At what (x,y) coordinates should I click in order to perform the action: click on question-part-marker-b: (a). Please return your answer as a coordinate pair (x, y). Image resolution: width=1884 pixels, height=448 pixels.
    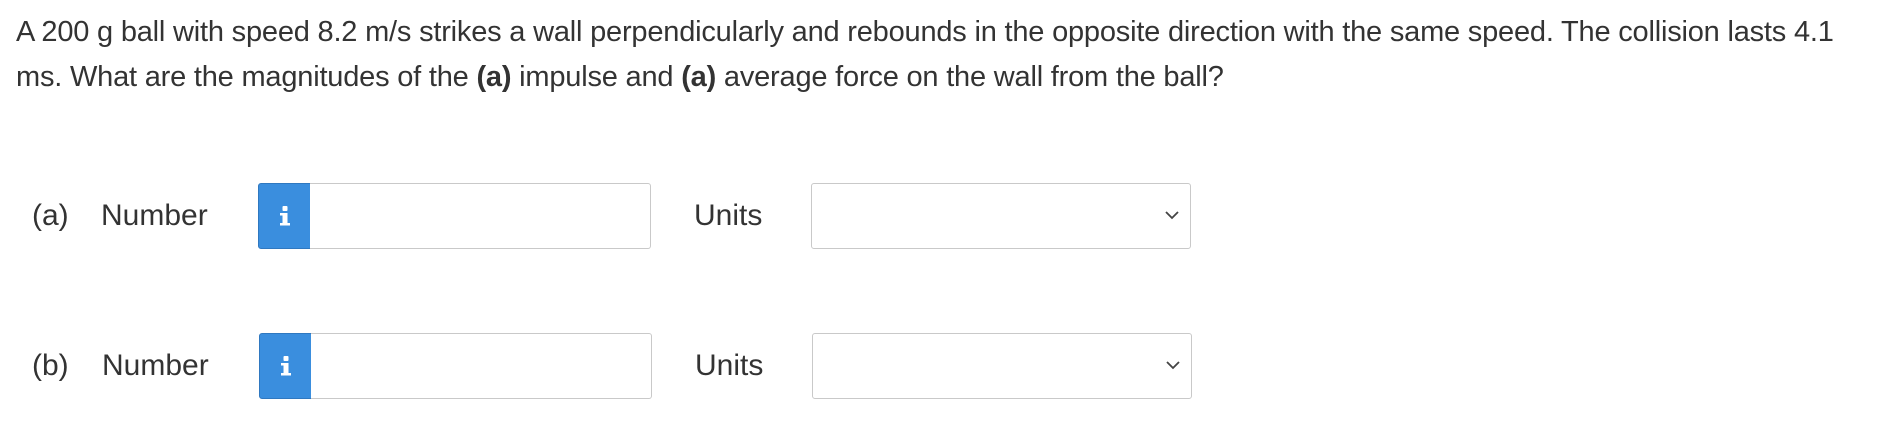
    Looking at the image, I should click on (699, 77).